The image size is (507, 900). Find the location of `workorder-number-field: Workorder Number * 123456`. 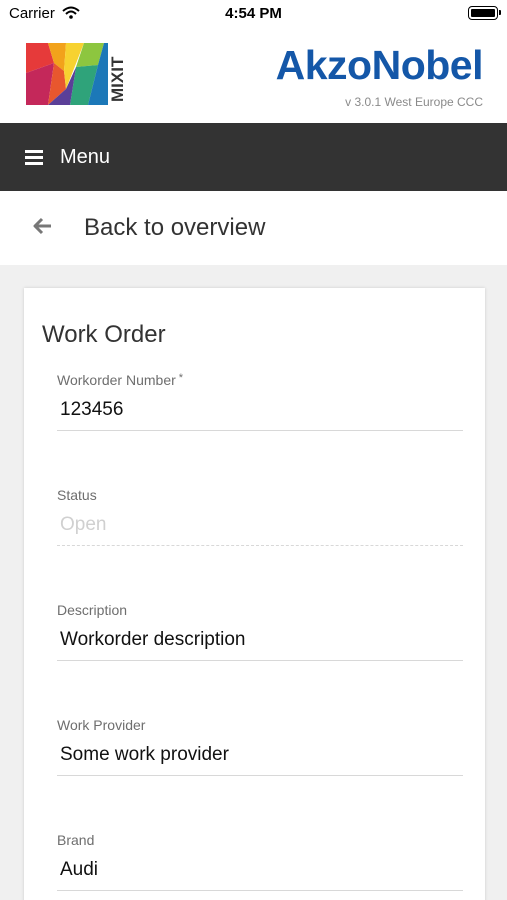

workorder-number-field: Workorder Number * 123456 is located at coordinates (260, 401).